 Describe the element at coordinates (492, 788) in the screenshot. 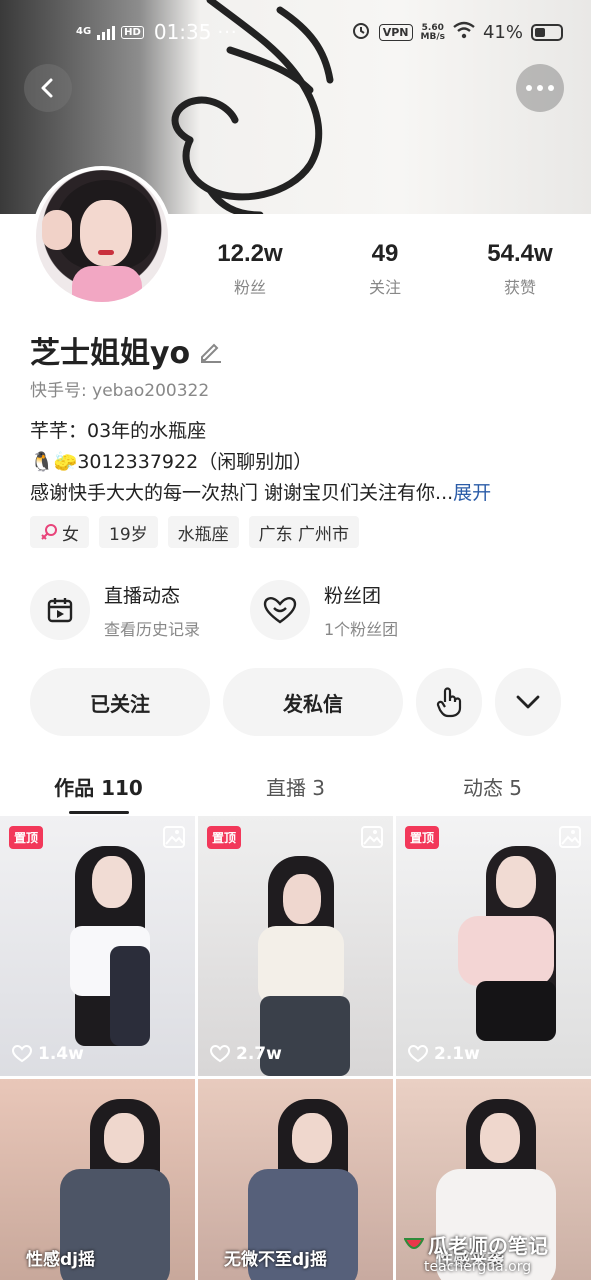

I see `tab-moments: 动态 5` at that location.